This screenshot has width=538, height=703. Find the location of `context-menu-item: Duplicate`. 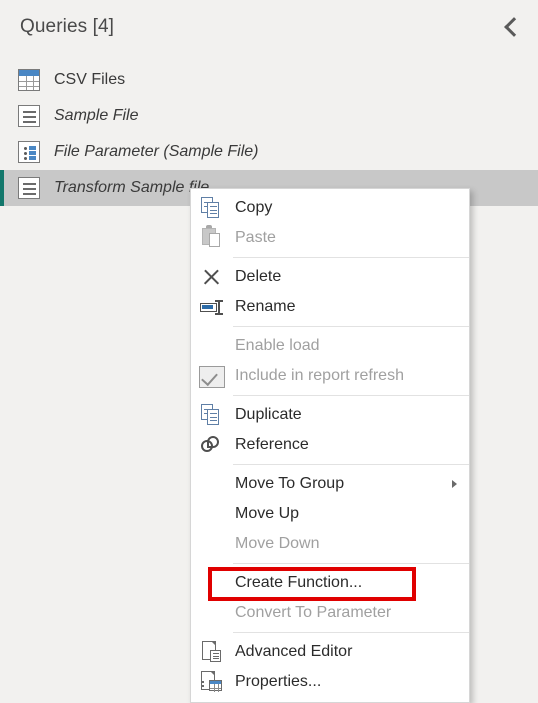

context-menu-item: Duplicate is located at coordinates (330, 415).